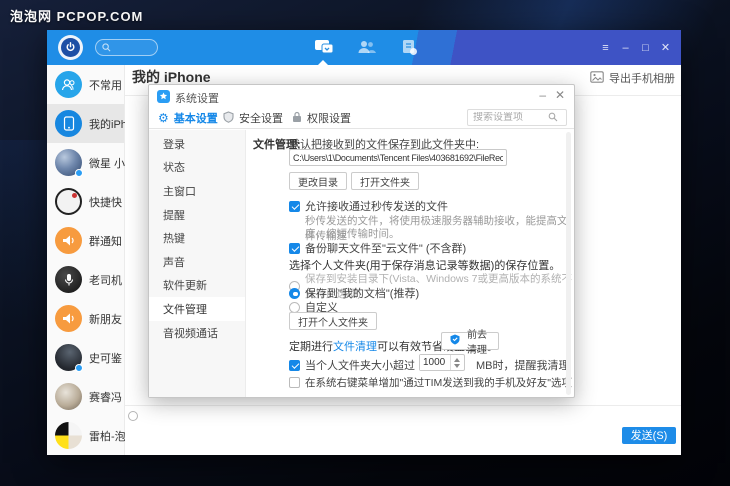 The height and width of the screenshot is (486, 730). What do you see at coordinates (105, 202) in the screenshot?
I see `list-item-label: 快捷快` at bounding box center [105, 202].